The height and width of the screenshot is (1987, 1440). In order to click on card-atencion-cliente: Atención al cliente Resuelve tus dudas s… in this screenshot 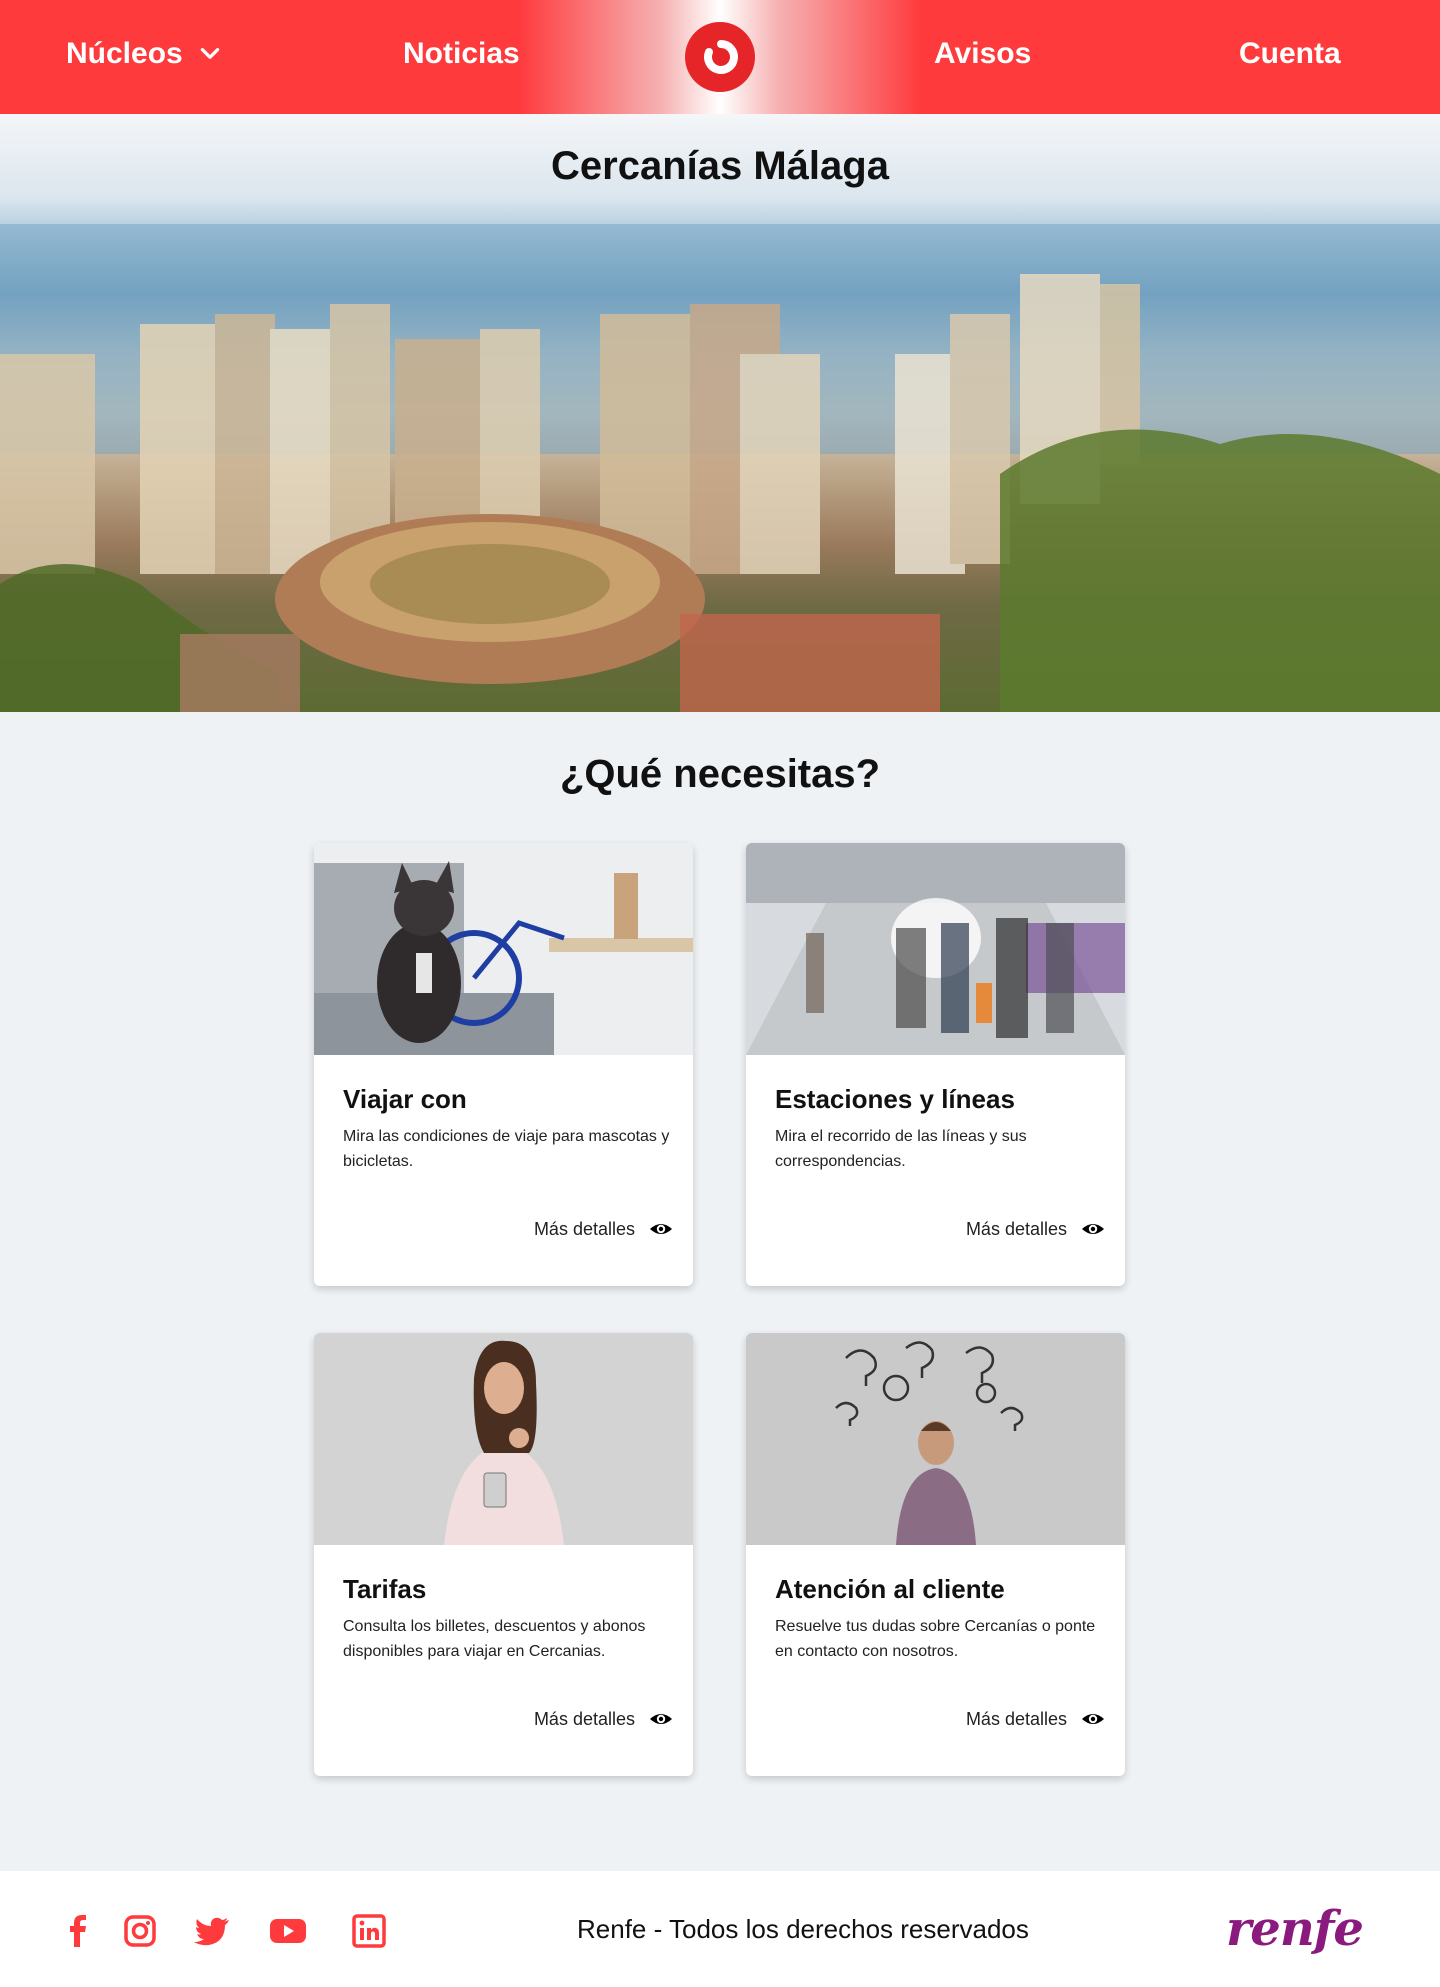, I will do `click(935, 1554)`.